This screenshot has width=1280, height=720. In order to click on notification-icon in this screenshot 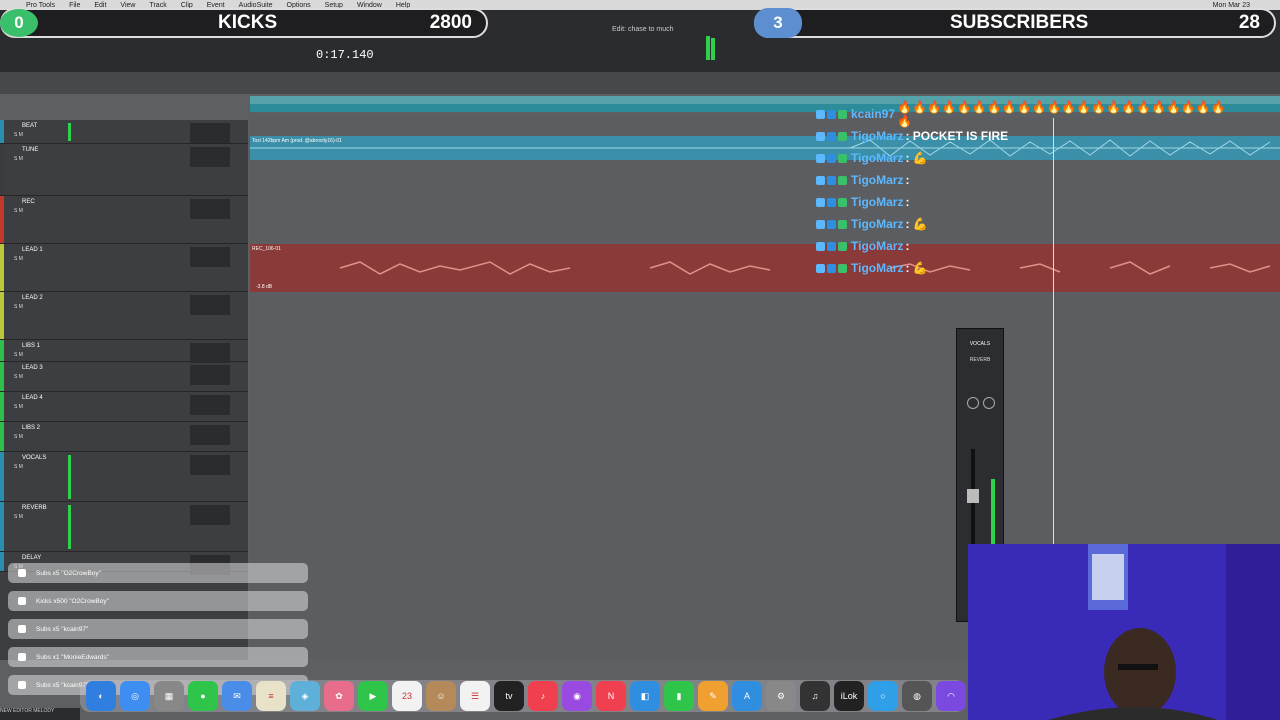, I will do `click(22, 657)`.